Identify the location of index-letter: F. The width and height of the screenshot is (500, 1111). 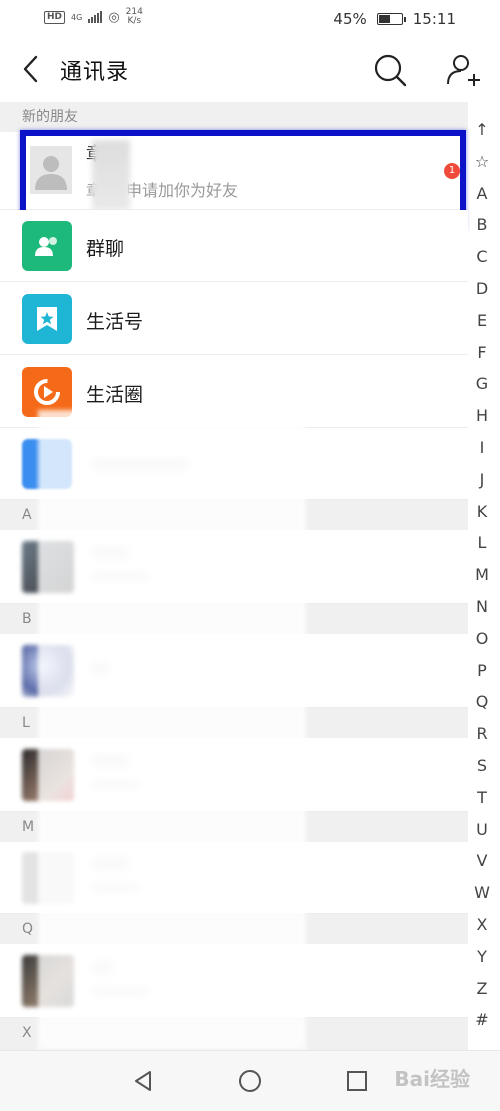
(482, 353).